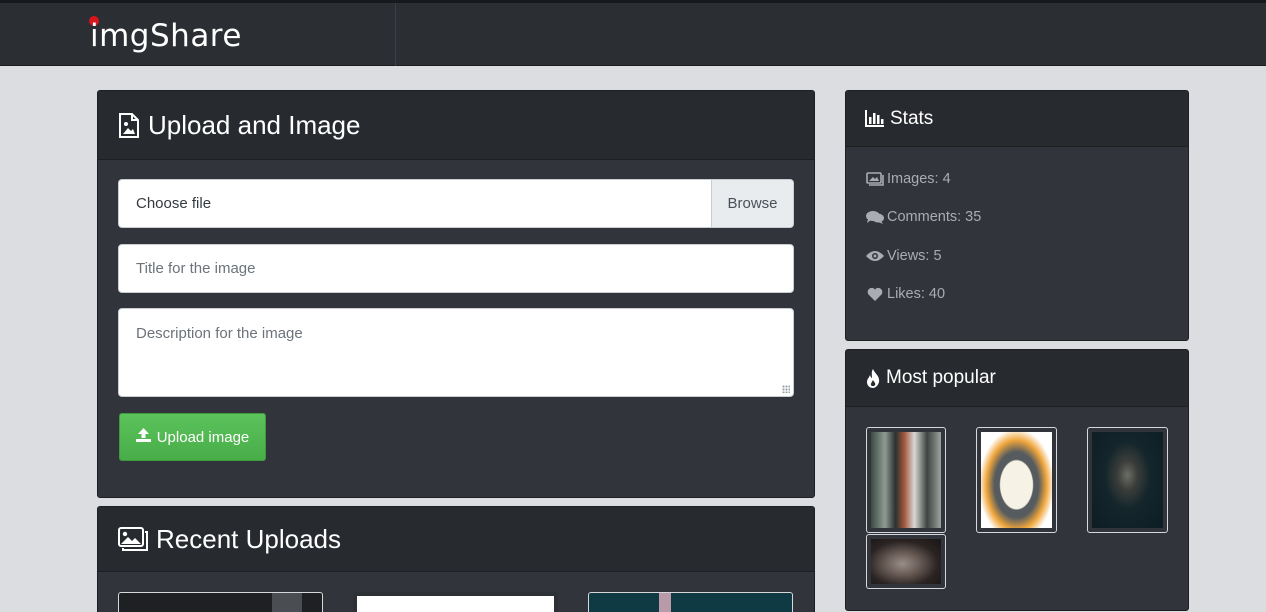 This screenshot has height=612, width=1266. I want to click on recent-uploads-panel: Recent Uploads, so click(456, 559).